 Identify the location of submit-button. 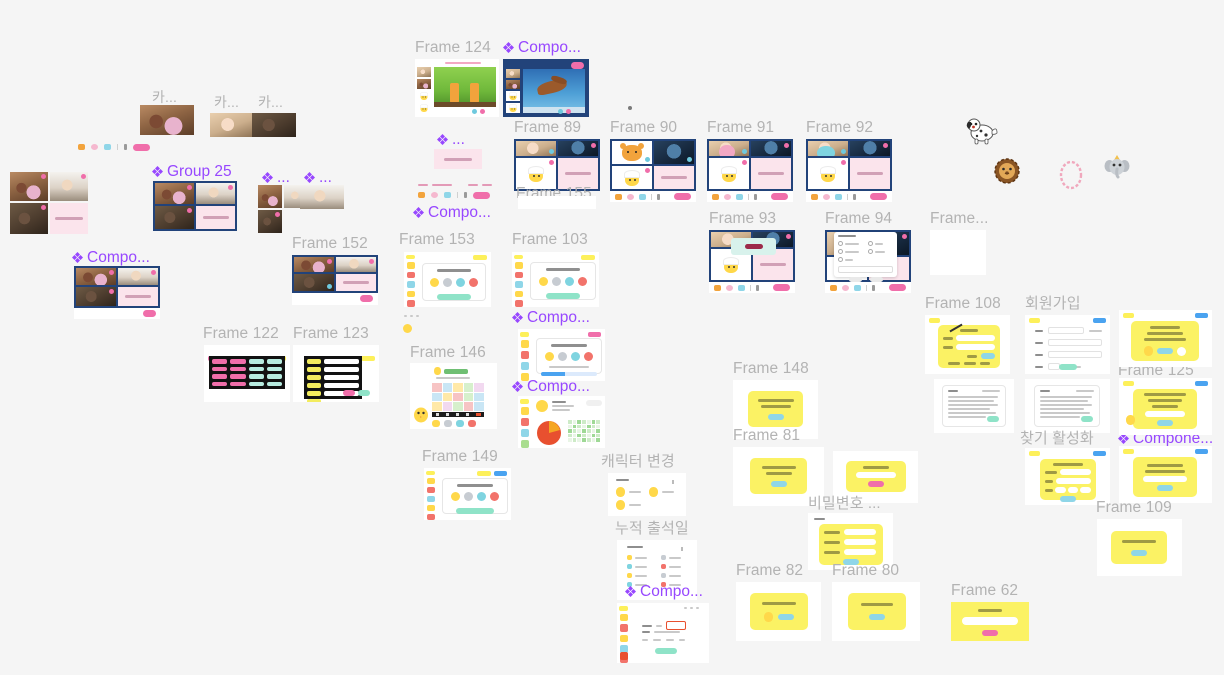
(876, 484).